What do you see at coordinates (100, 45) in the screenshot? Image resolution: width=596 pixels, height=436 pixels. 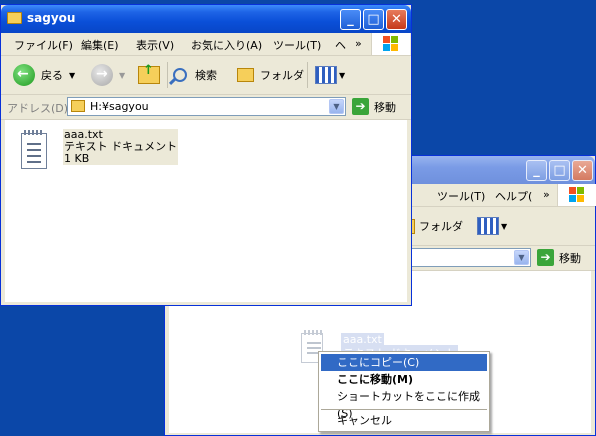 I see `menu-edit: 編集(E)` at bounding box center [100, 45].